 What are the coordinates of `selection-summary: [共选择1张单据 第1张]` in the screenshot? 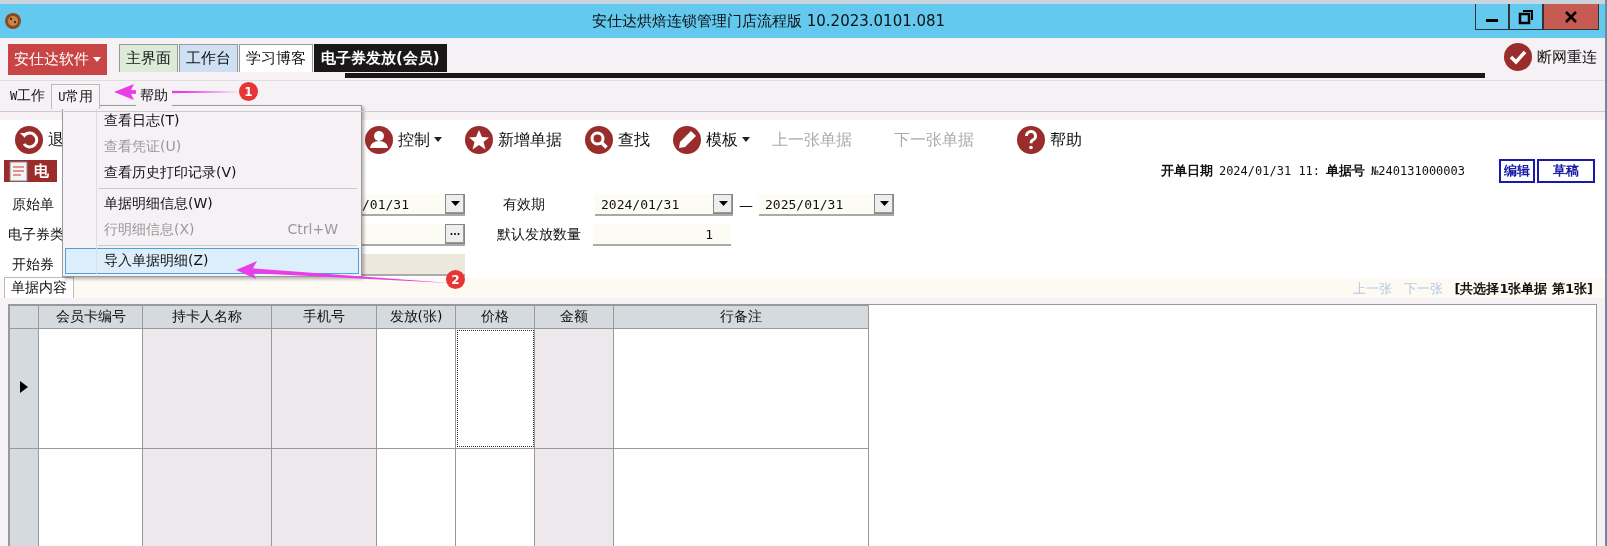 It's located at (1523, 289).